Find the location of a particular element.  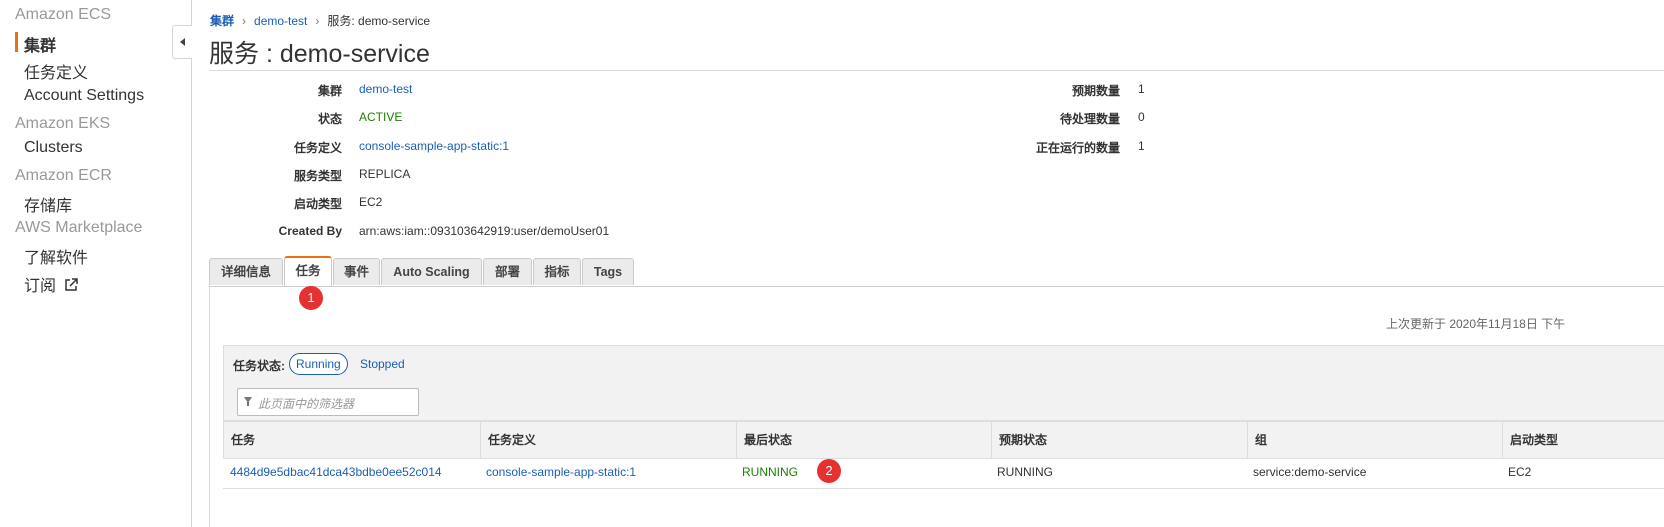

cell-desired-status: RUNNING is located at coordinates (1025, 472).